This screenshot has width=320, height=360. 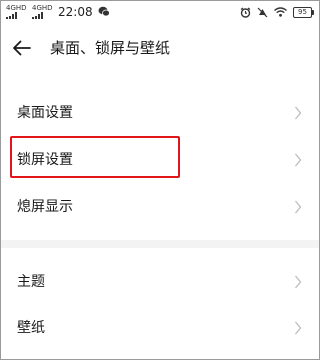 What do you see at coordinates (16, 8) in the screenshot?
I see `sim1-network-label: 4GHD` at bounding box center [16, 8].